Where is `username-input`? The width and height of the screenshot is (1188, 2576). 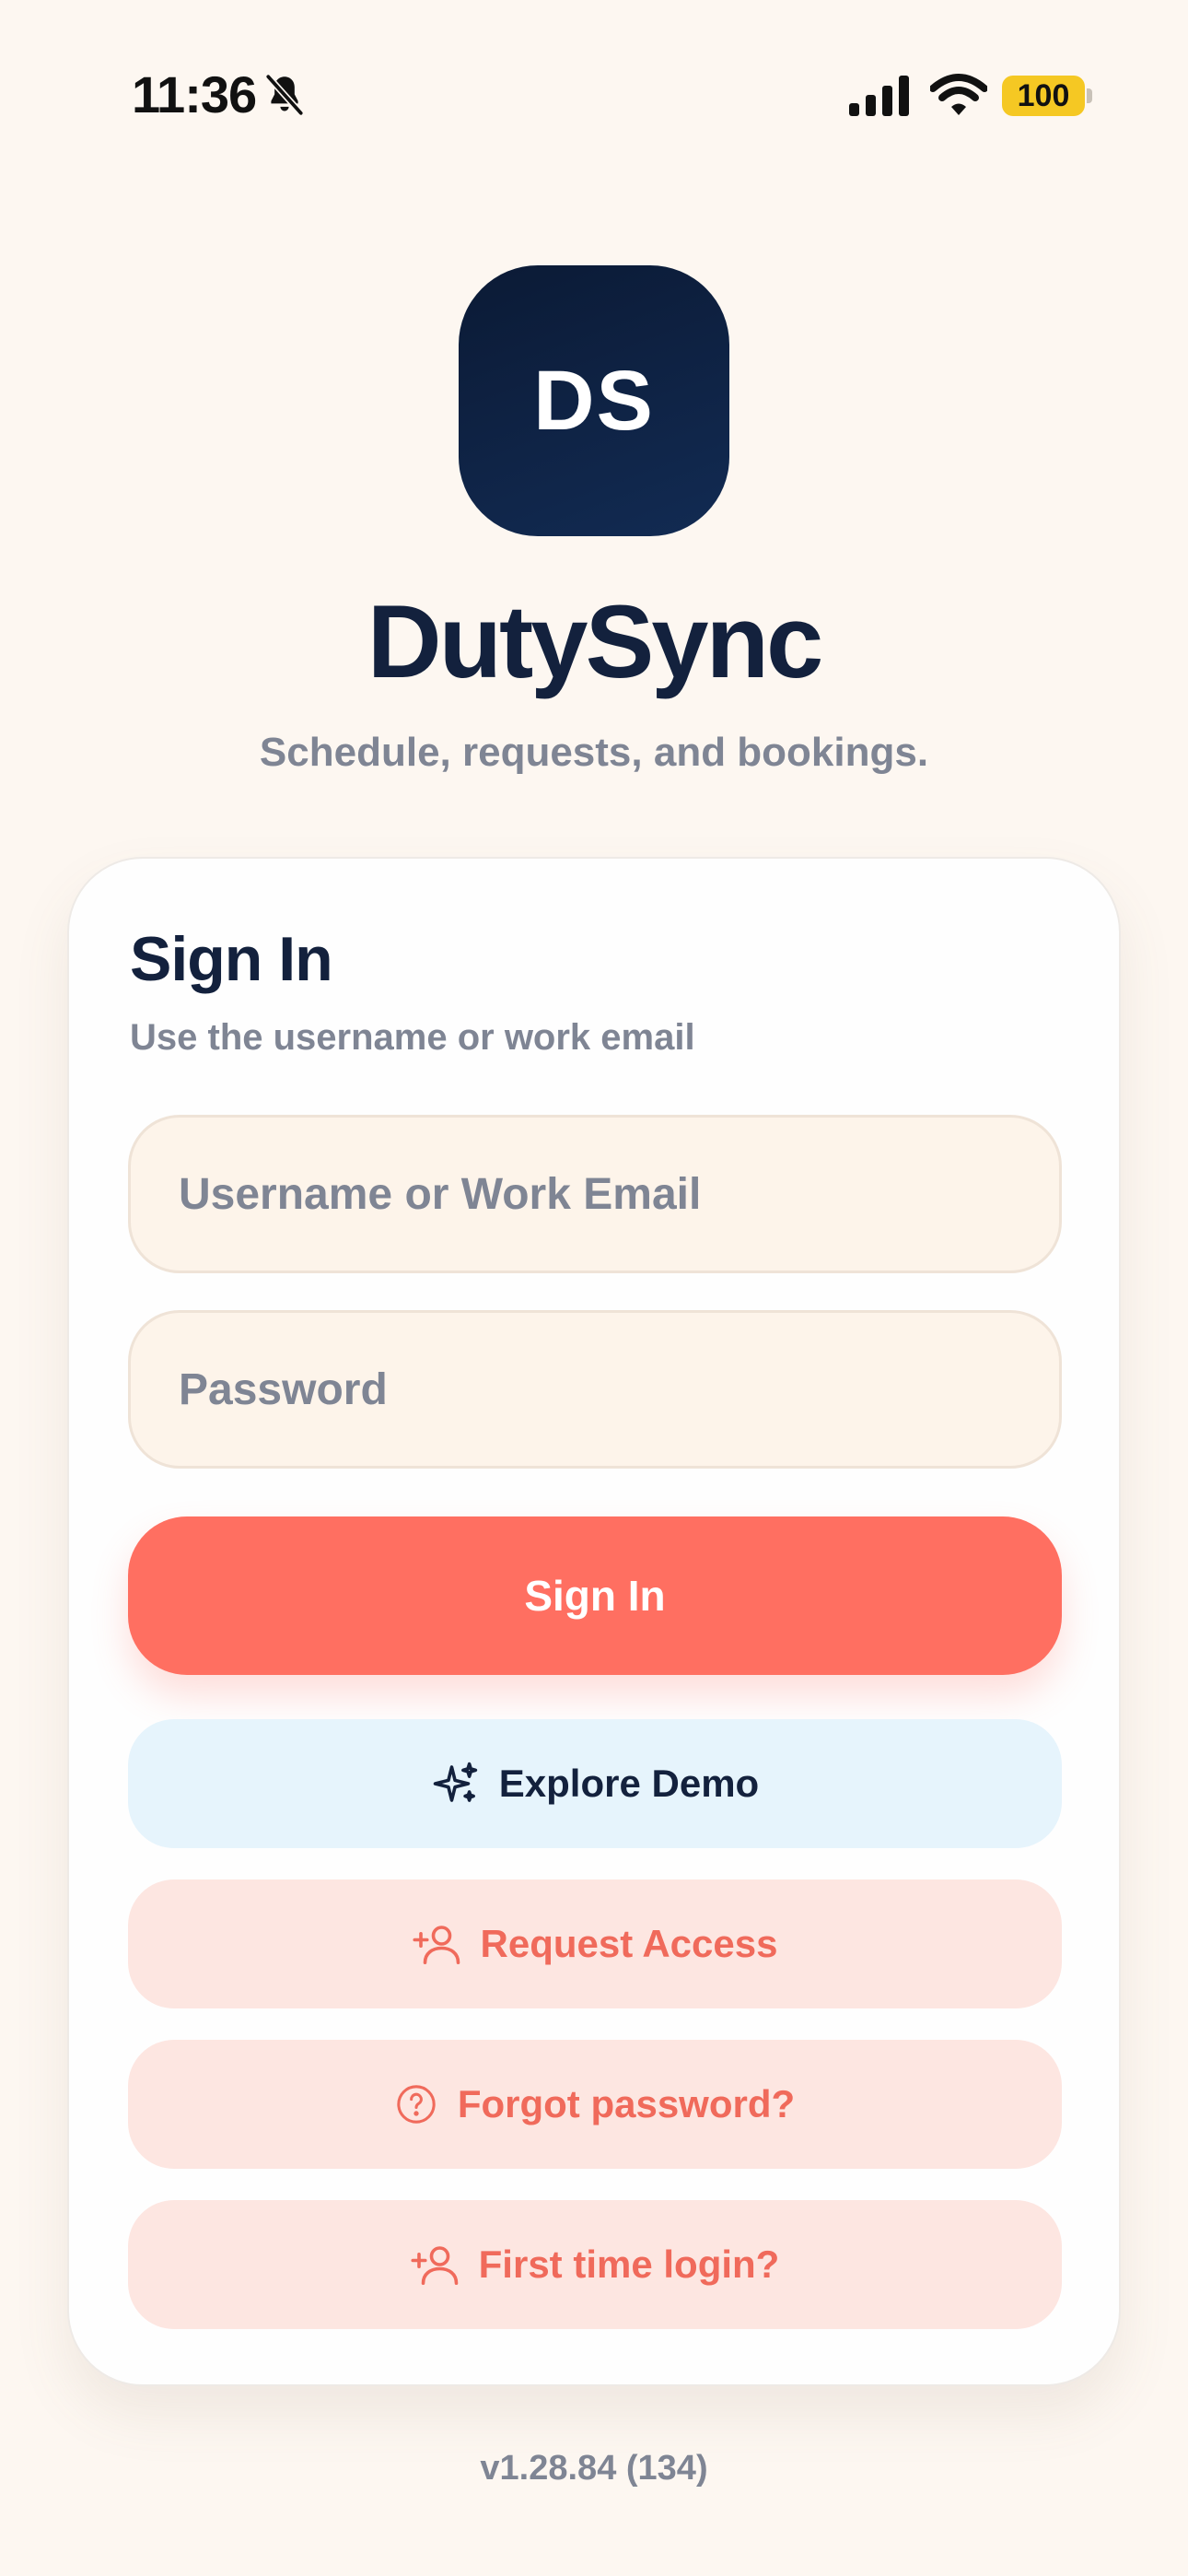 username-input is located at coordinates (595, 1194).